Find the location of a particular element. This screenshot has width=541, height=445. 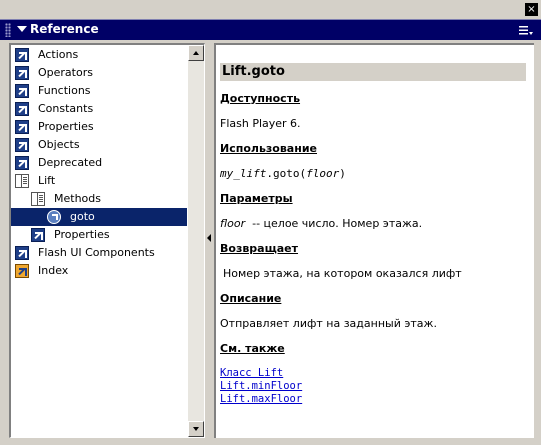

tree-item-label: goto is located at coordinates (82, 216).